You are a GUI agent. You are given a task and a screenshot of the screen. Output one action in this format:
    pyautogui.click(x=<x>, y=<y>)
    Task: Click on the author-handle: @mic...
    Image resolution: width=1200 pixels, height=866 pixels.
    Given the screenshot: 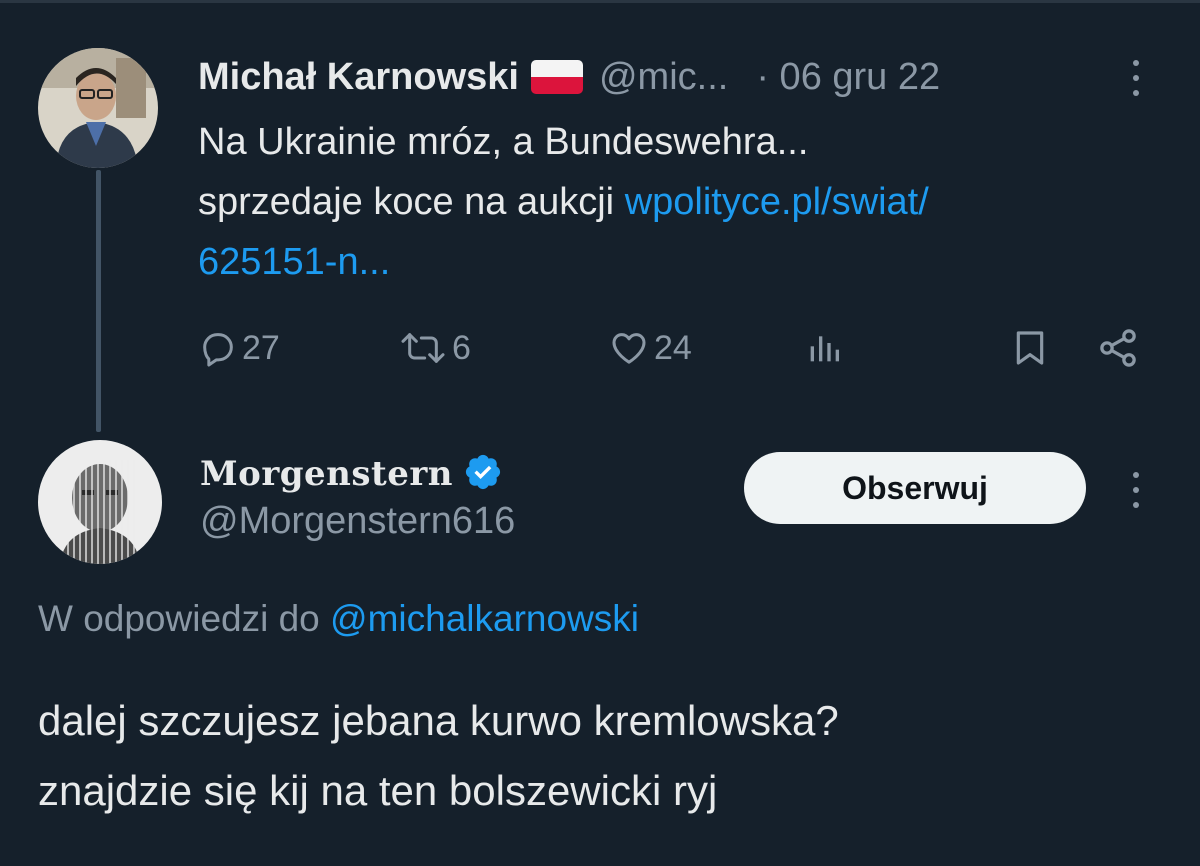 What is the action you would take?
    pyautogui.click(x=663, y=77)
    